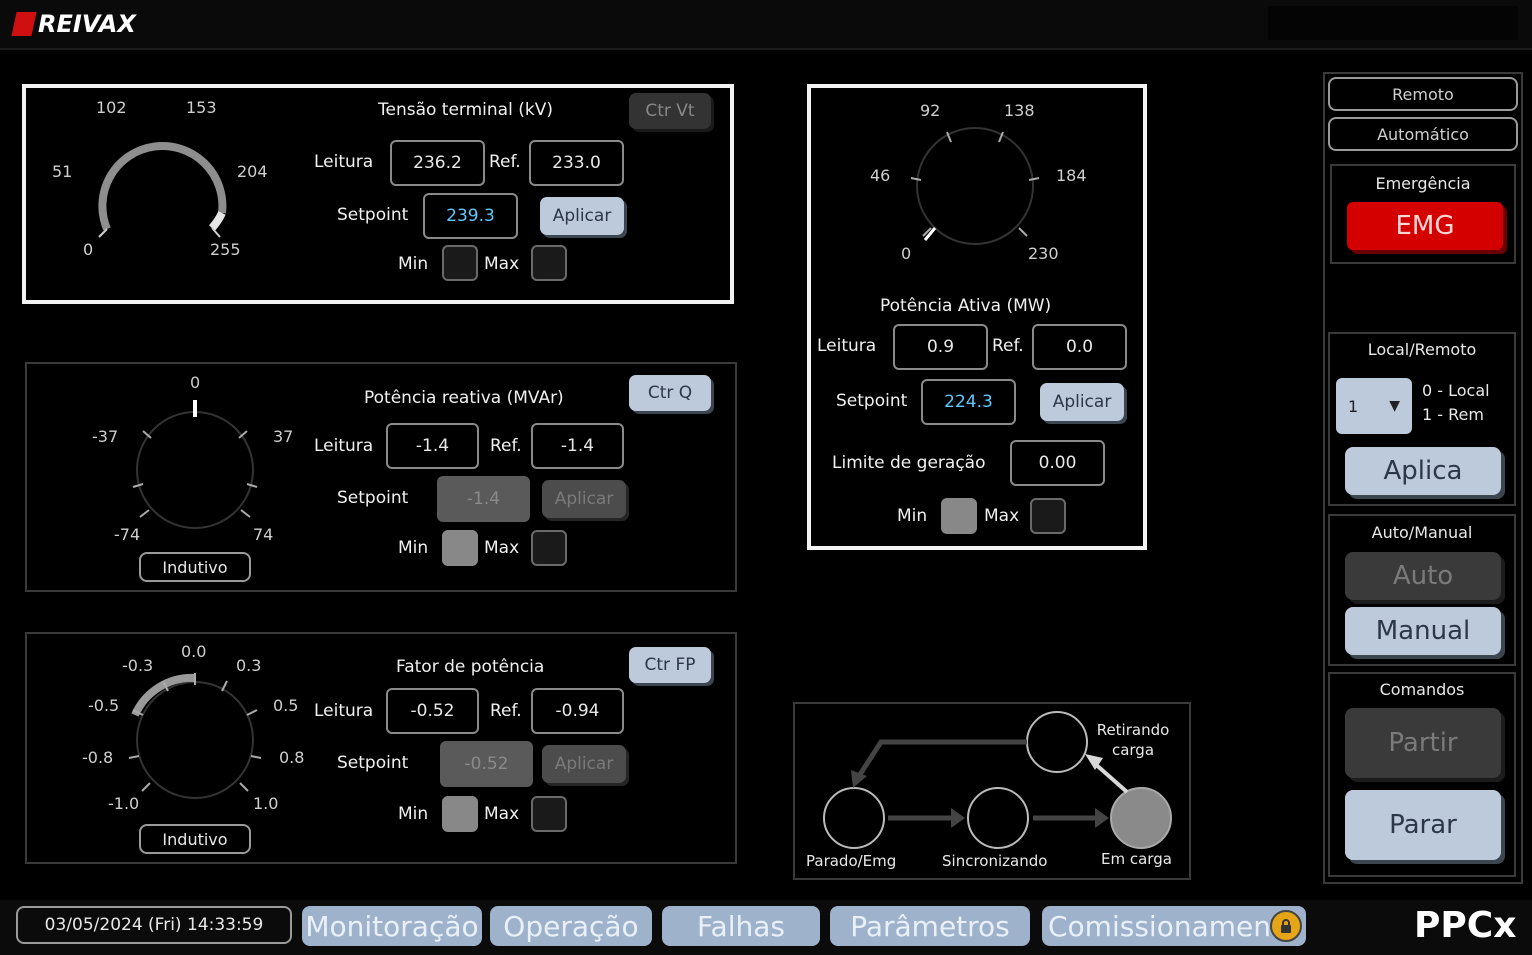  Describe the element at coordinates (1423, 94) in the screenshot. I see `remoto-button: Remoto` at that location.